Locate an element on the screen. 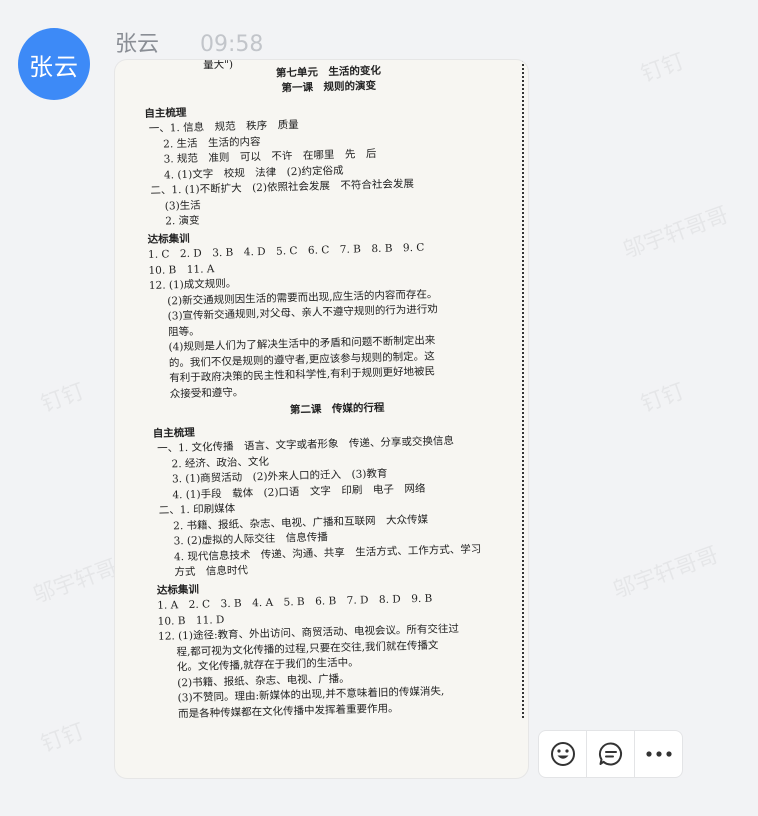  emoji-reaction-button is located at coordinates (562, 754).